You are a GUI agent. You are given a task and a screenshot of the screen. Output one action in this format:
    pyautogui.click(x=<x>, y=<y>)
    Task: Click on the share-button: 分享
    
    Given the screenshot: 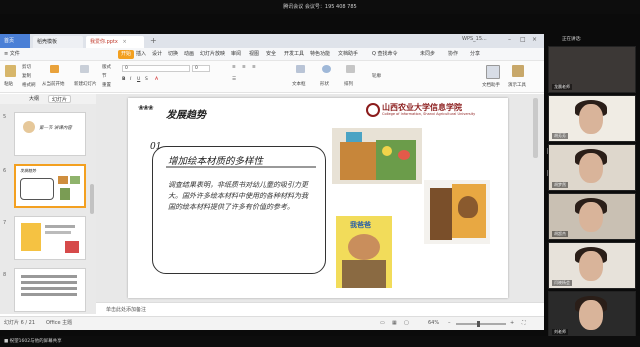 What is the action you would take?
    pyautogui.click(x=475, y=54)
    